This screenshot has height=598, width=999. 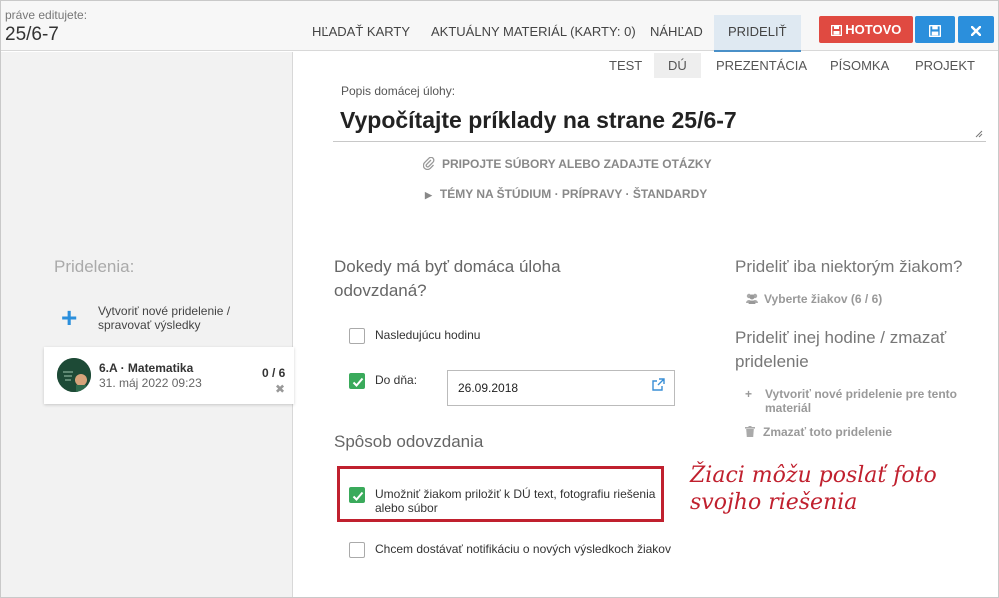 I want to click on annotation-line-1: Žiaci môžu poslať foto, so click(x=813, y=475).